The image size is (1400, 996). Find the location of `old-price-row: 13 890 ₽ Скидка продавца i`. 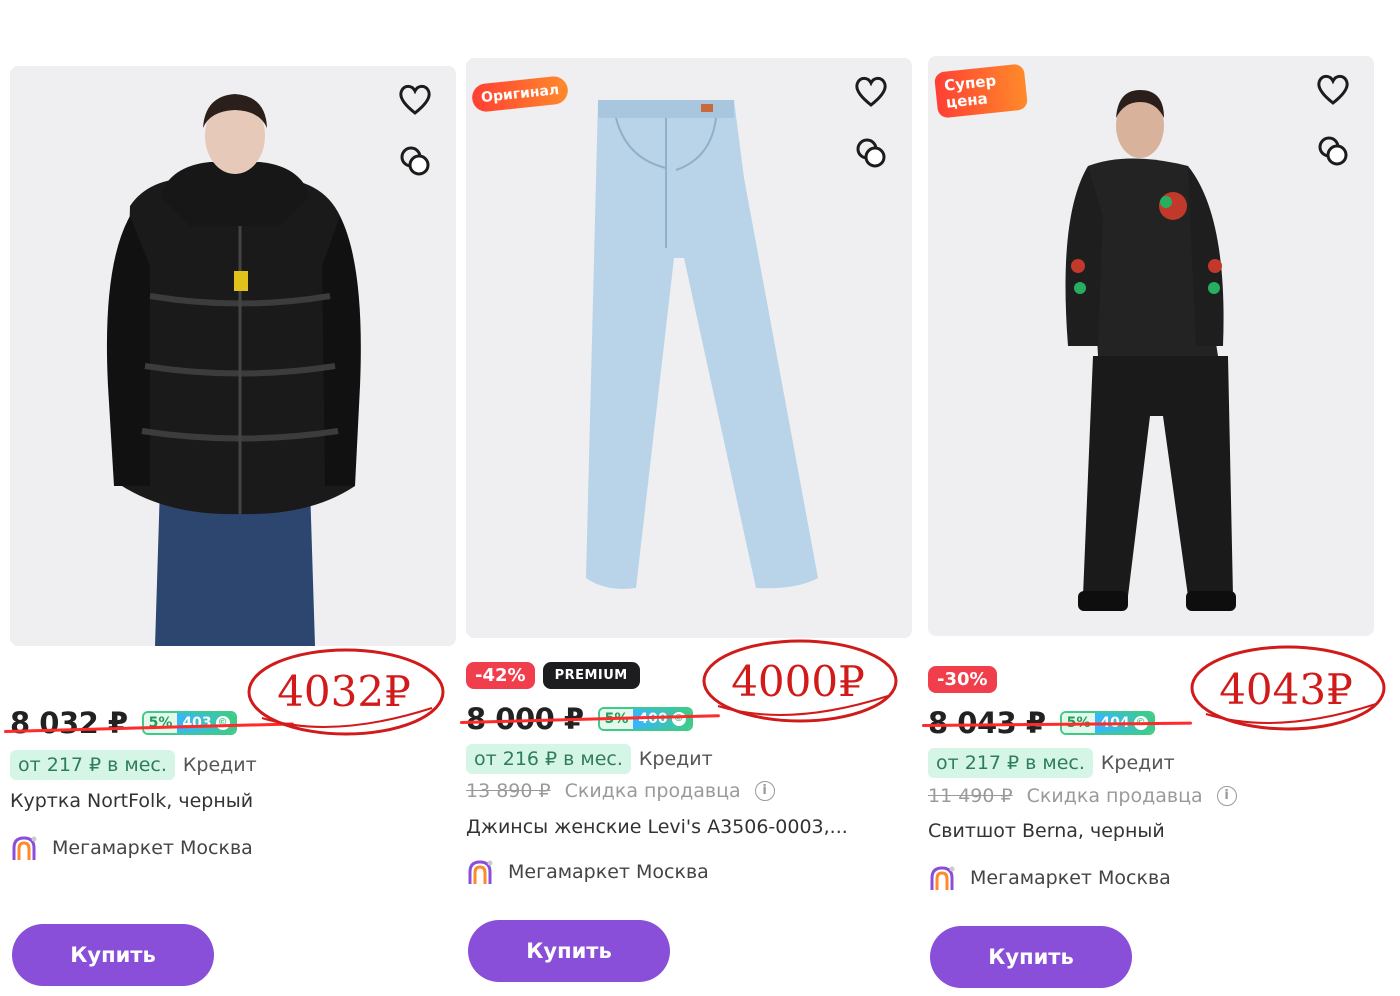

old-price-row: 13 890 ₽ Скидка продавца i is located at coordinates (620, 791).